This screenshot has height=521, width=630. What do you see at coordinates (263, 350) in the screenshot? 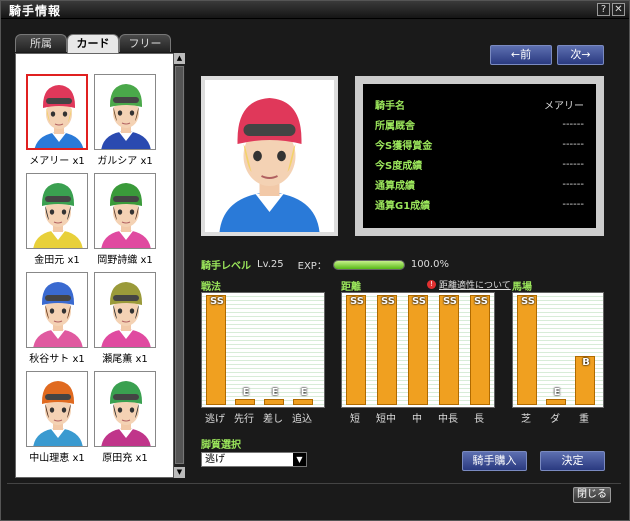
I see `tactics-chart: SS E E E` at bounding box center [263, 350].